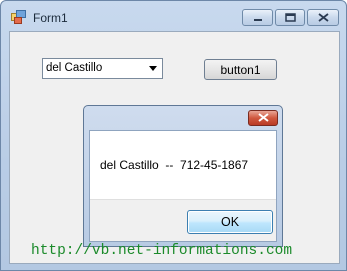 This screenshot has width=347, height=271. Describe the element at coordinates (173, 16) in the screenshot. I see `title-bar: Form1` at that location.